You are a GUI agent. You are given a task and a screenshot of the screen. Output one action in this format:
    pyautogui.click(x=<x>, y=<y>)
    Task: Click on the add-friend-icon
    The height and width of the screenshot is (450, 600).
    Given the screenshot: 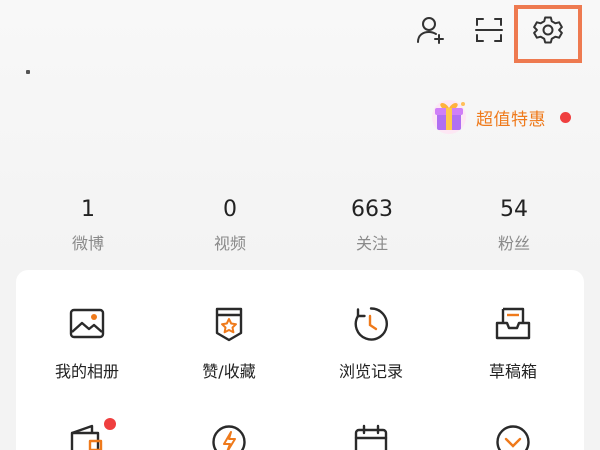 What is the action you would take?
    pyautogui.click(x=431, y=32)
    